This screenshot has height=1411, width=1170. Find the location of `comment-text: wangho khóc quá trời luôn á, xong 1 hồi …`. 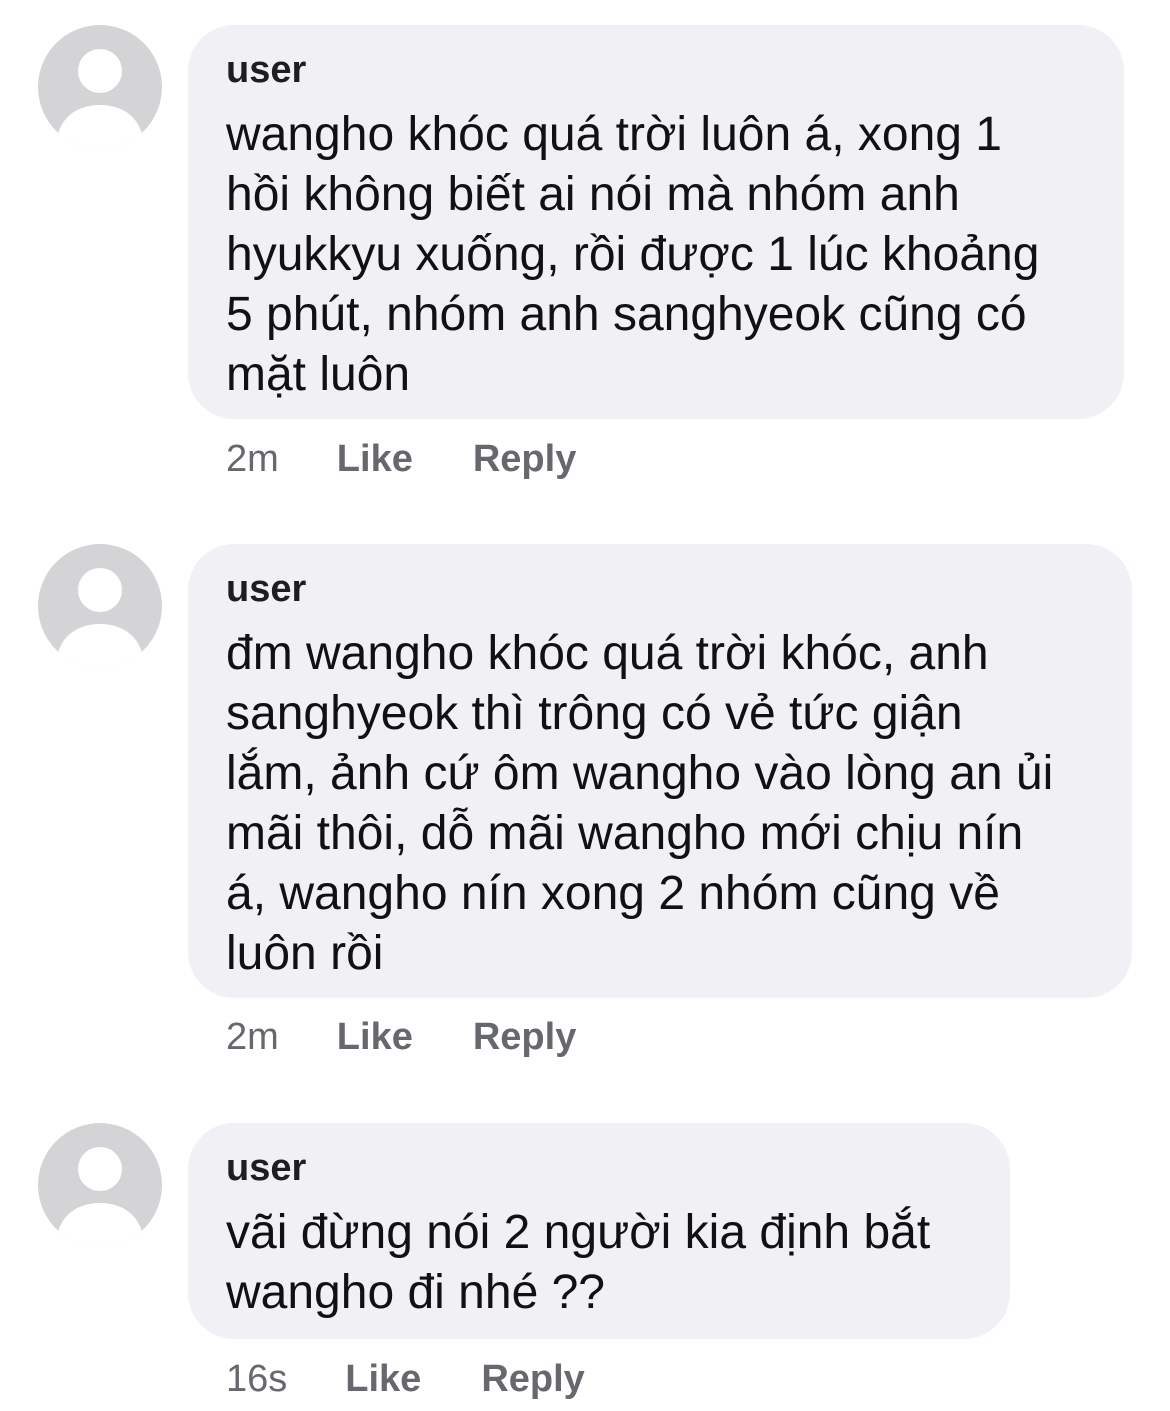

comment-text: wangho khóc quá trời luôn á, xong 1 hồi … is located at coordinates (633, 254).